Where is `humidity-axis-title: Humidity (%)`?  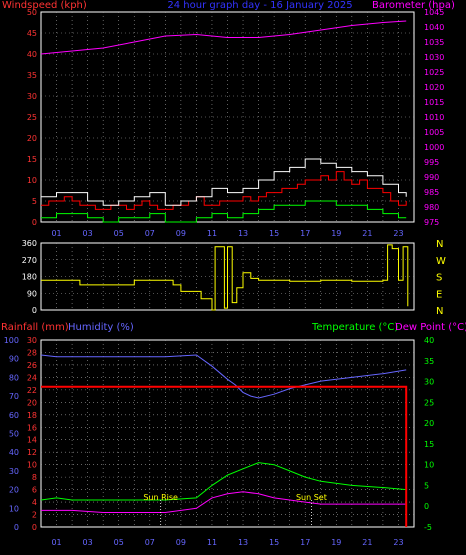
humidity-axis-title: Humidity (%) is located at coordinates (101, 327).